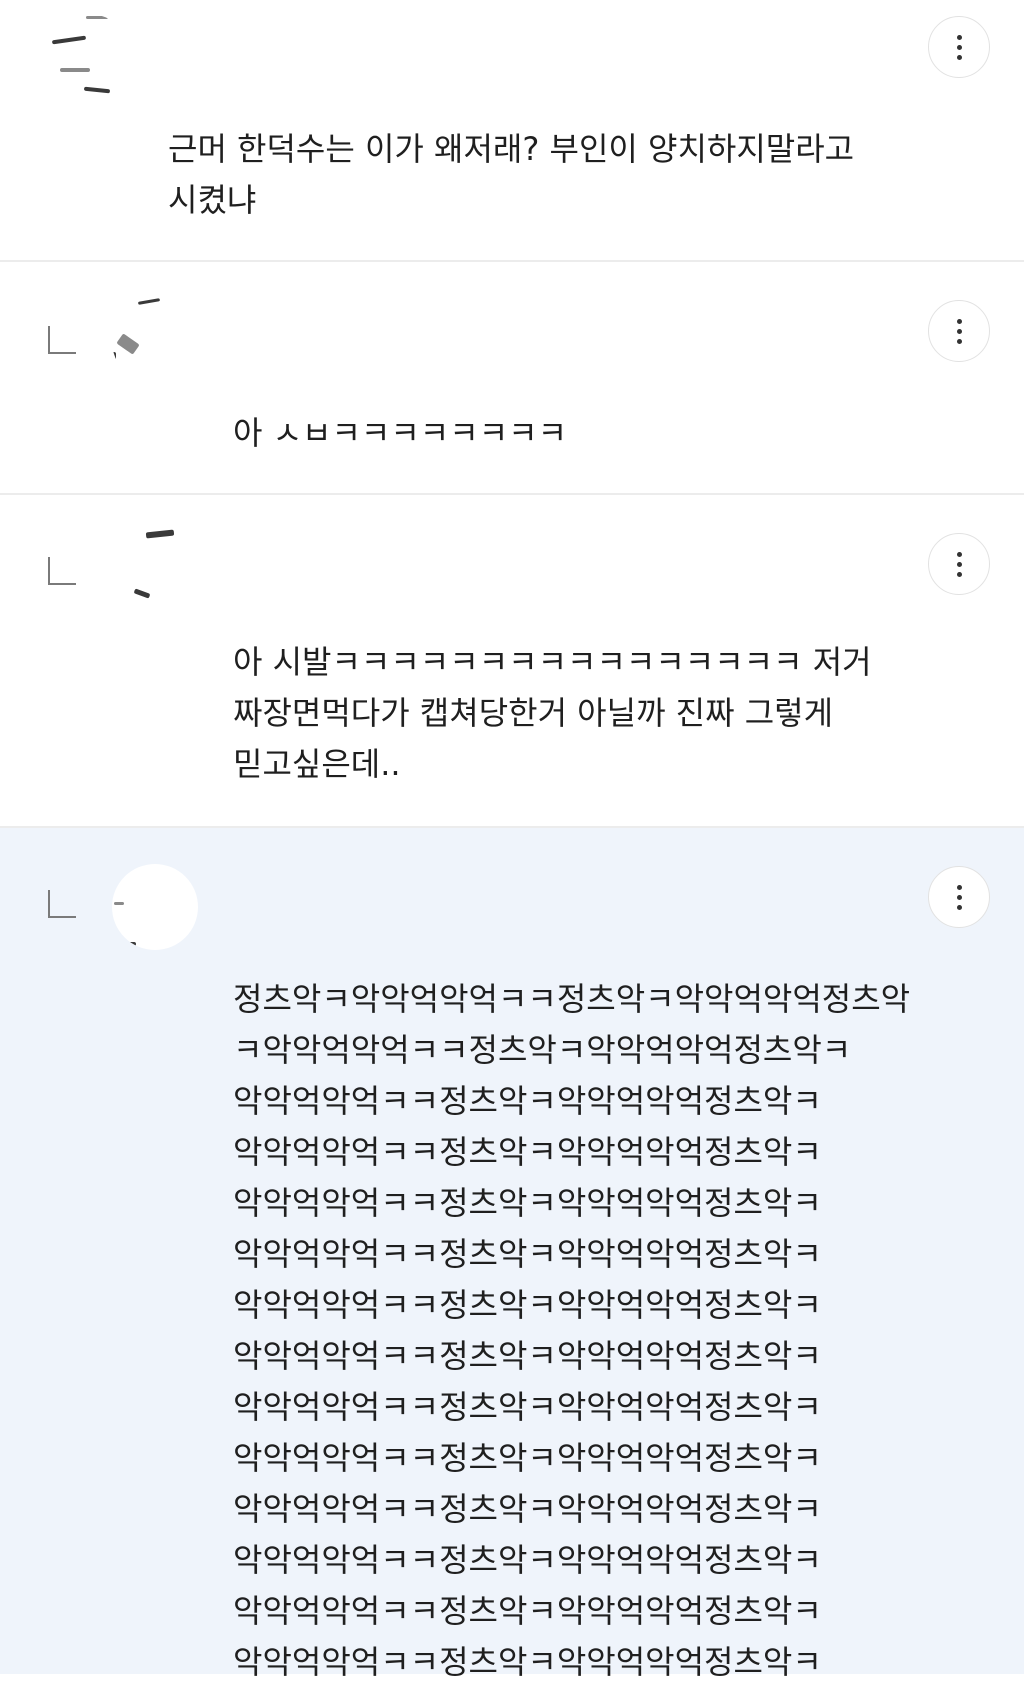  Describe the element at coordinates (511, 174) in the screenshot. I see `comment-text: 근머 한덕수는 이가 왜저래? 부인이 양치하지말라고 시켰냐` at that location.